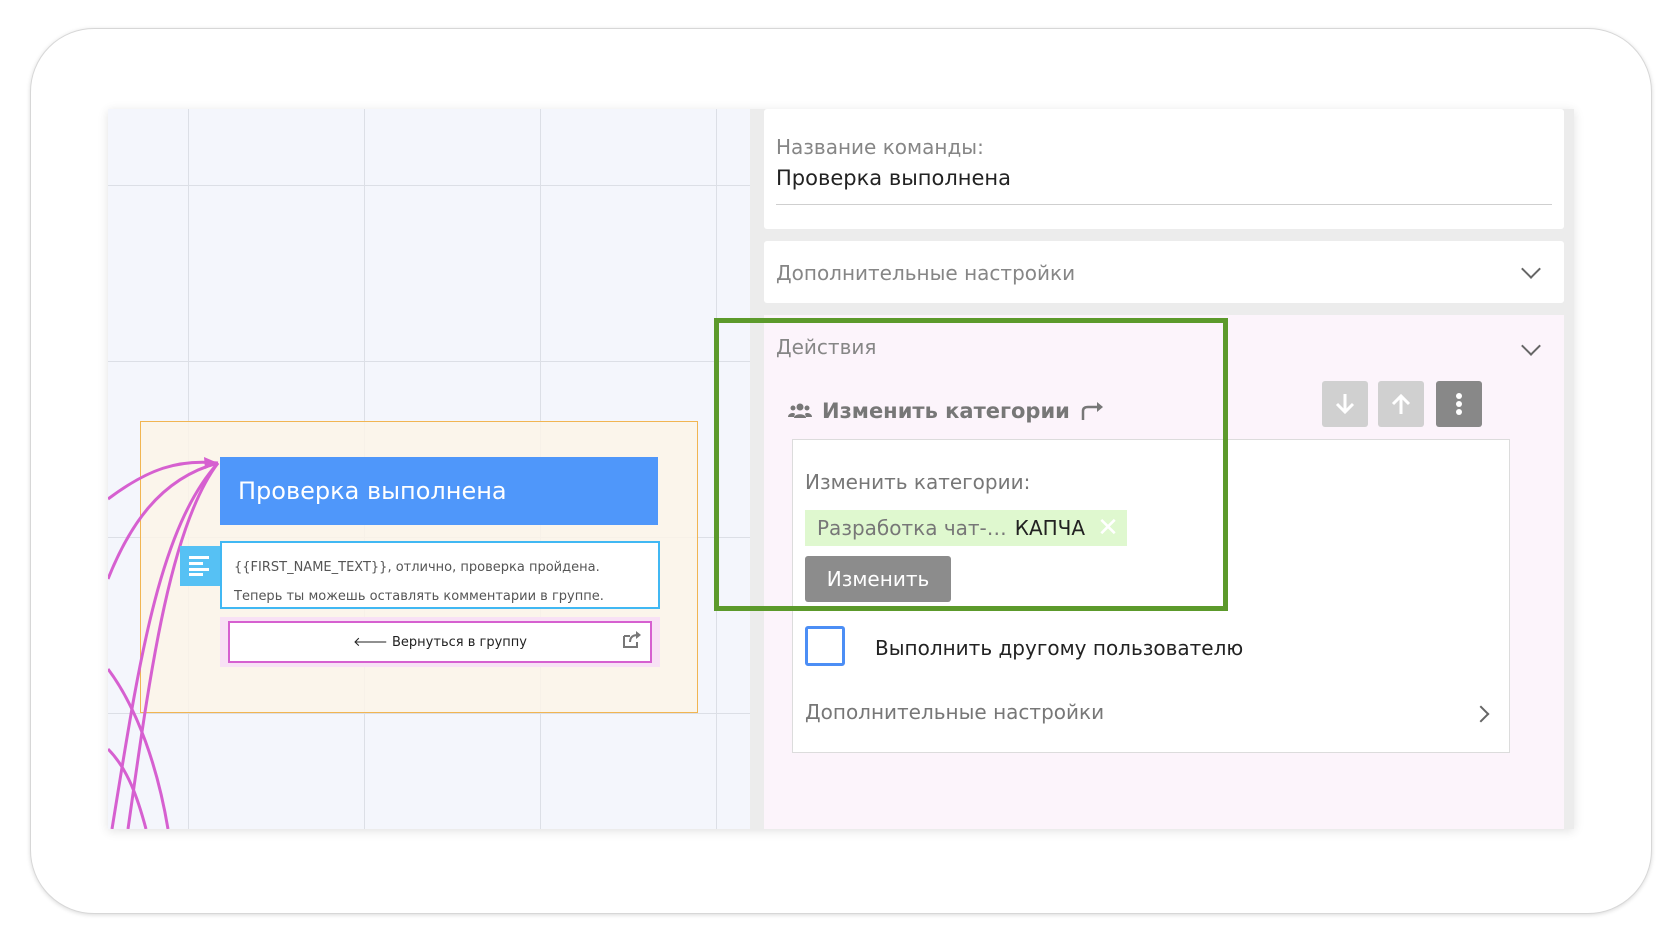  What do you see at coordinates (200, 566) in the screenshot?
I see `text-block-icon` at bounding box center [200, 566].